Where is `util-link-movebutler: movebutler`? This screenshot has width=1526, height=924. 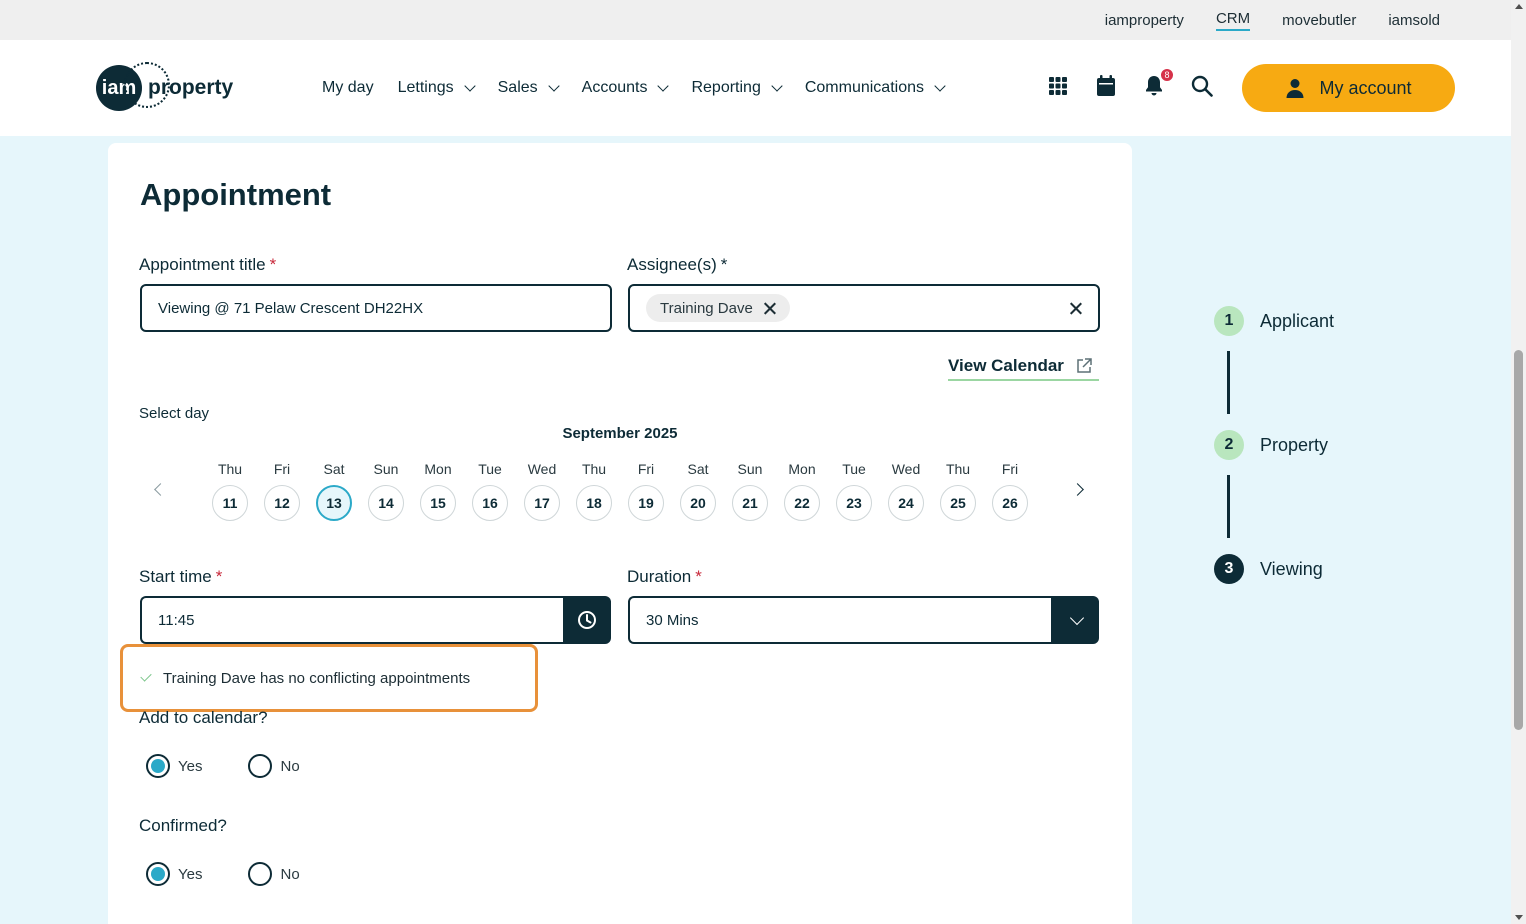 util-link-movebutler: movebutler is located at coordinates (1319, 20).